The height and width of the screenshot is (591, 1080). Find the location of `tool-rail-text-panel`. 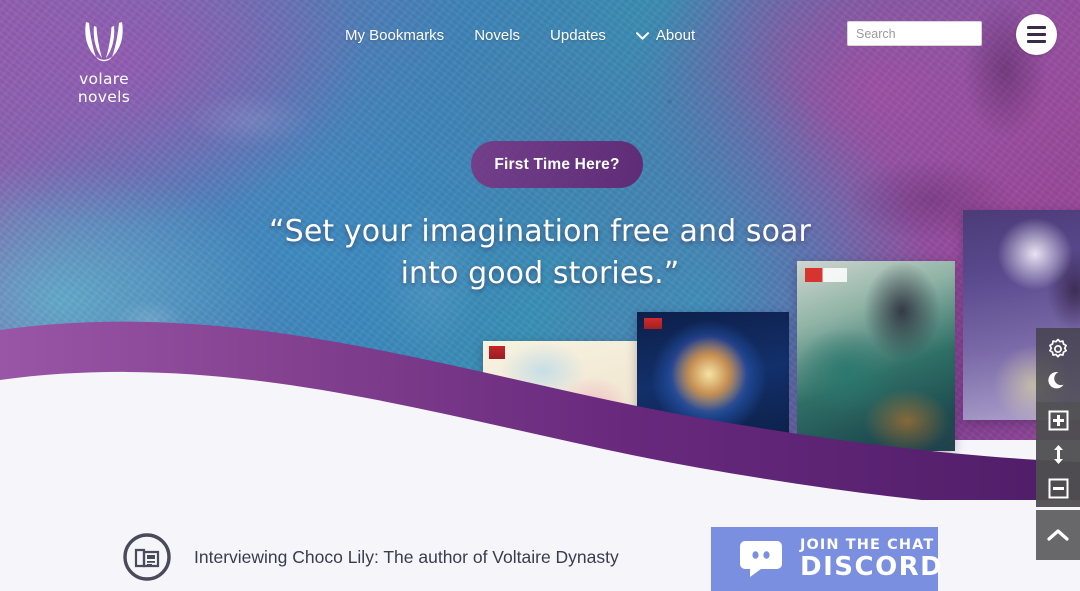

tool-rail-text-panel is located at coordinates (1058, 454).